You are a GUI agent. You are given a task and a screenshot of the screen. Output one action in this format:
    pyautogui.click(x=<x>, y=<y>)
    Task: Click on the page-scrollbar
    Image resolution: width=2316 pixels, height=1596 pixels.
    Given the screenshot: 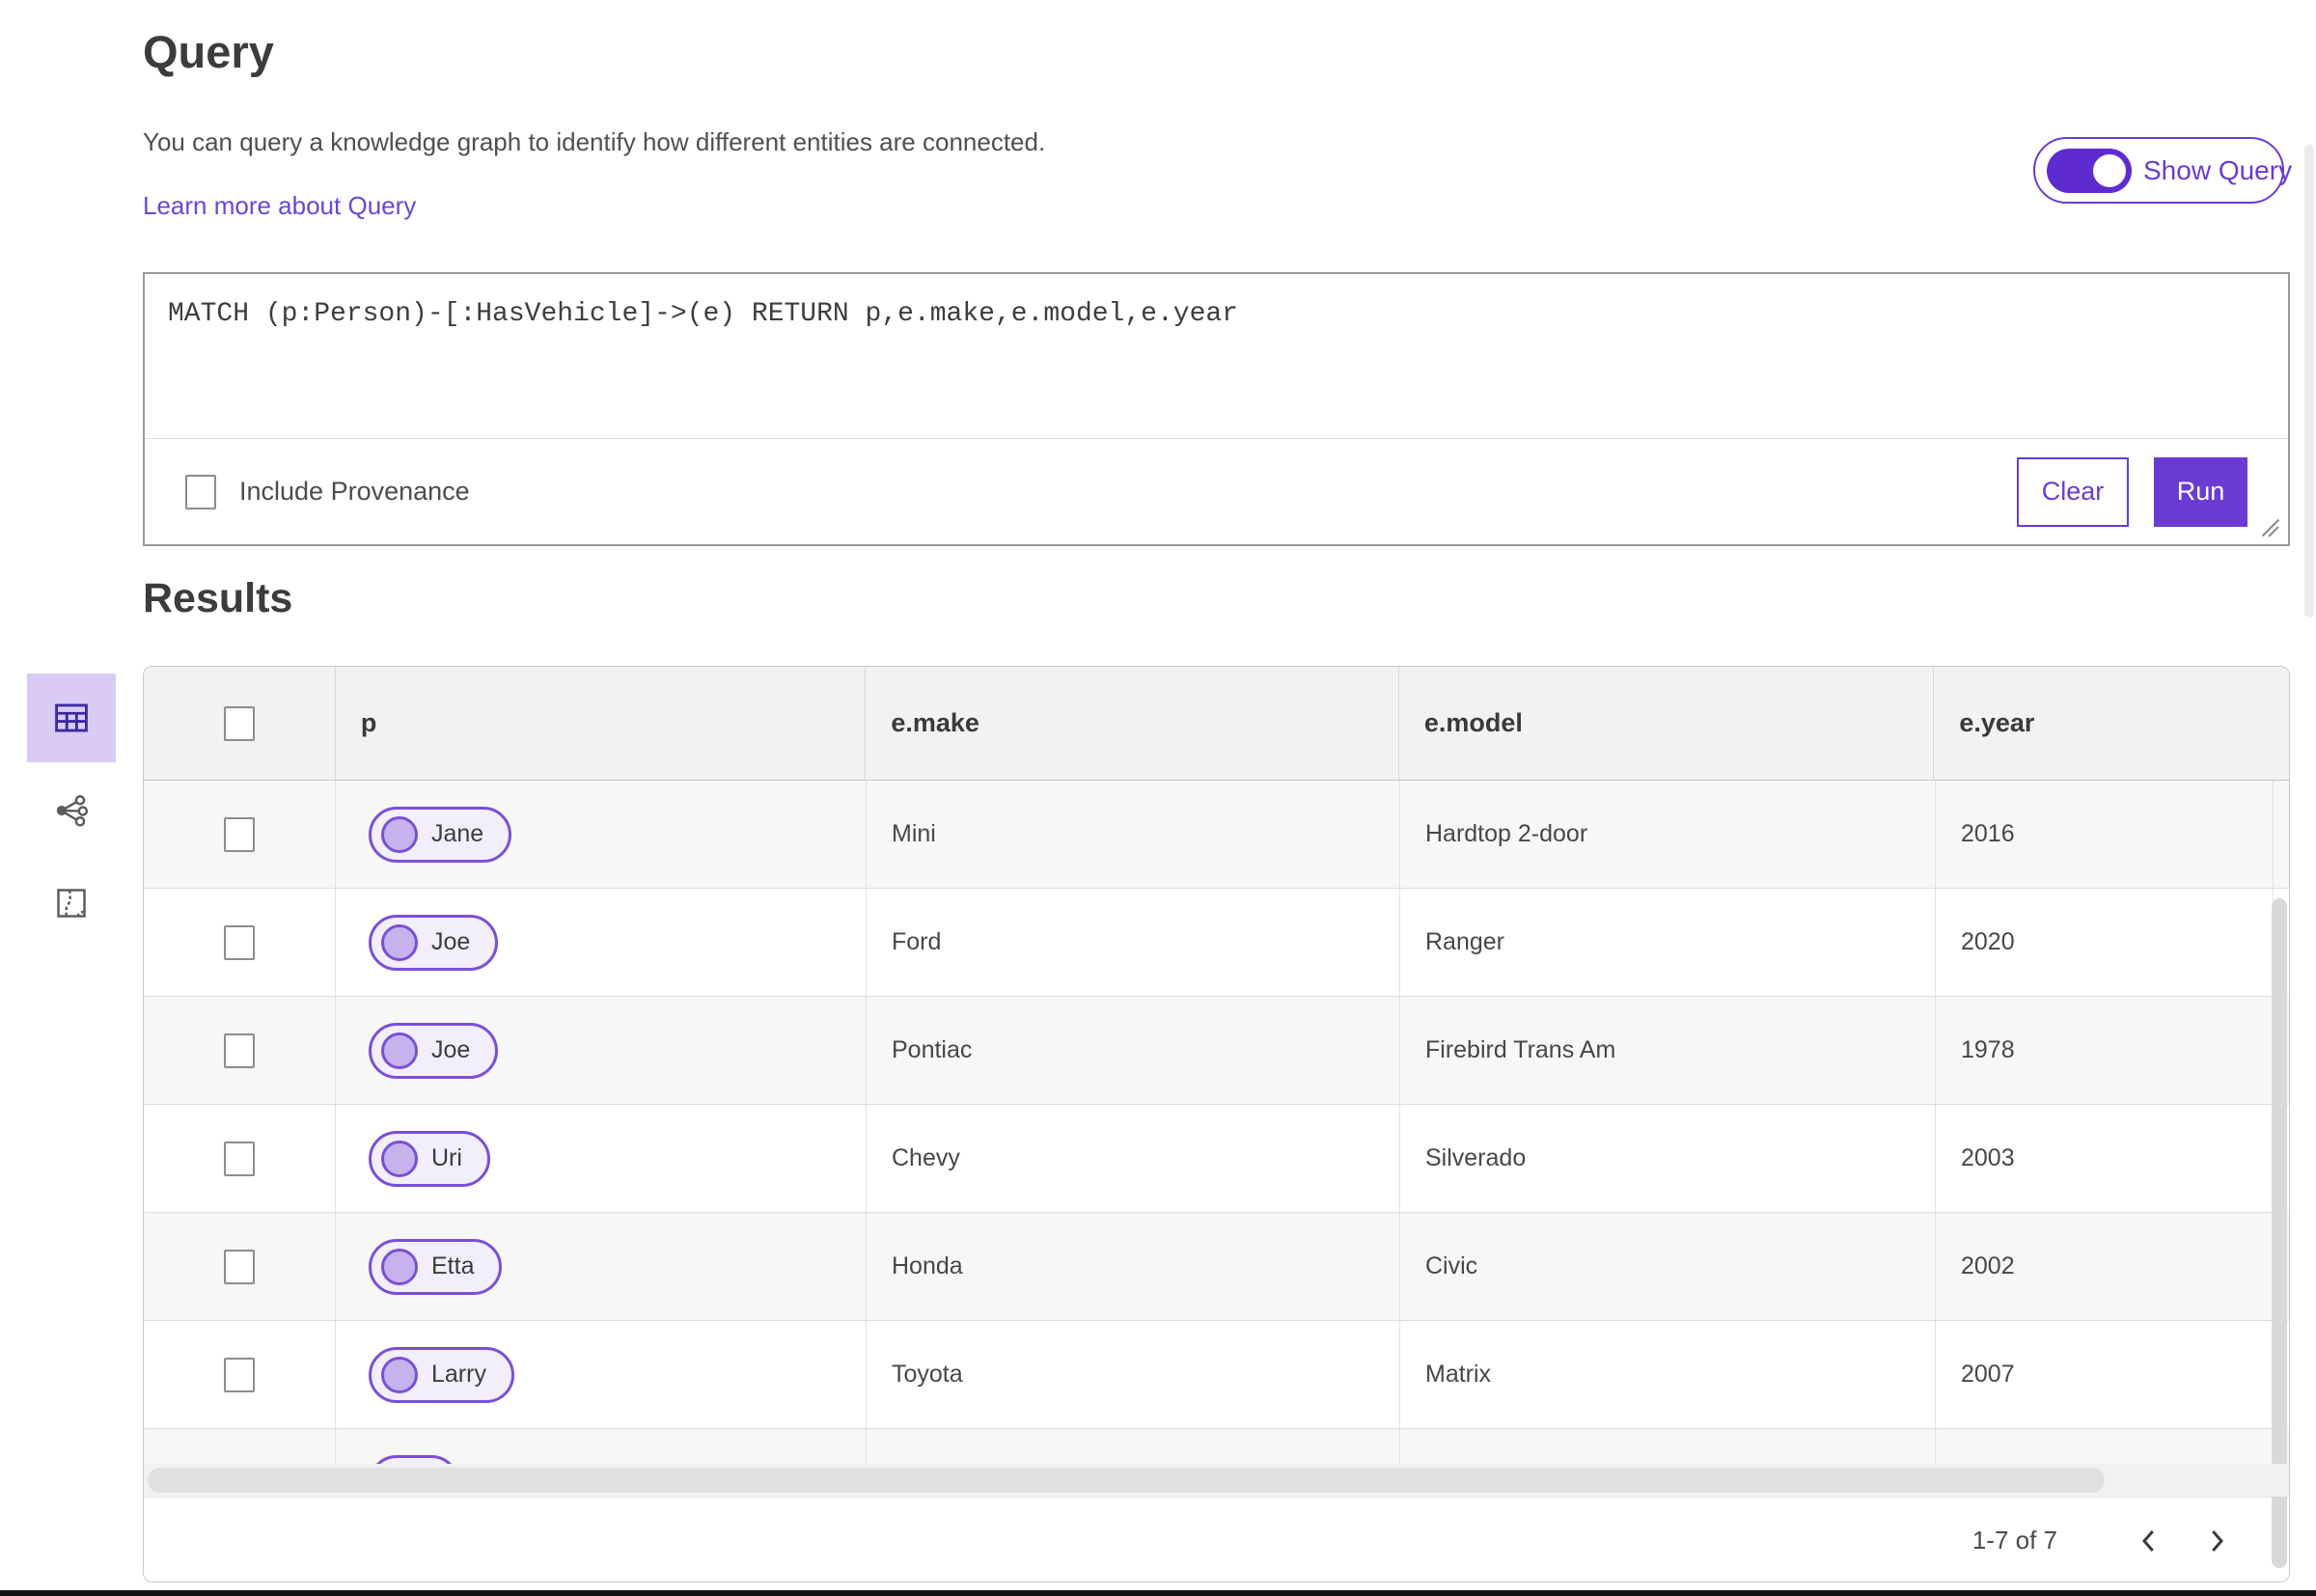 What is the action you would take?
    pyautogui.click(x=2309, y=382)
    